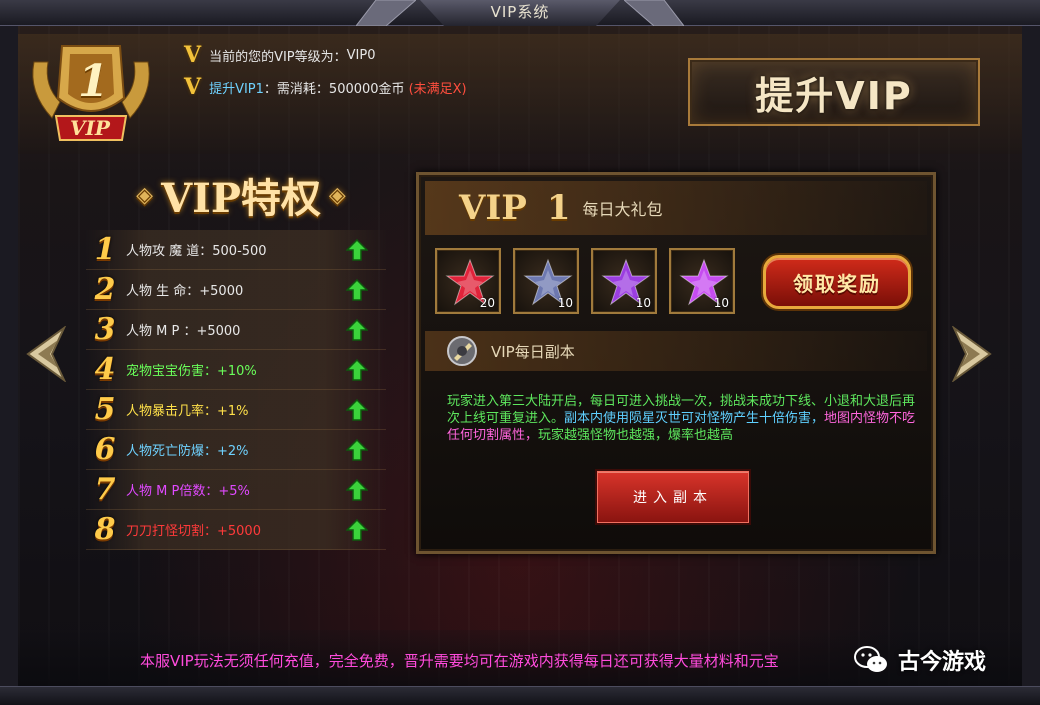 The height and width of the screenshot is (705, 1040). I want to click on privilege-rank: 4, so click(105, 369).